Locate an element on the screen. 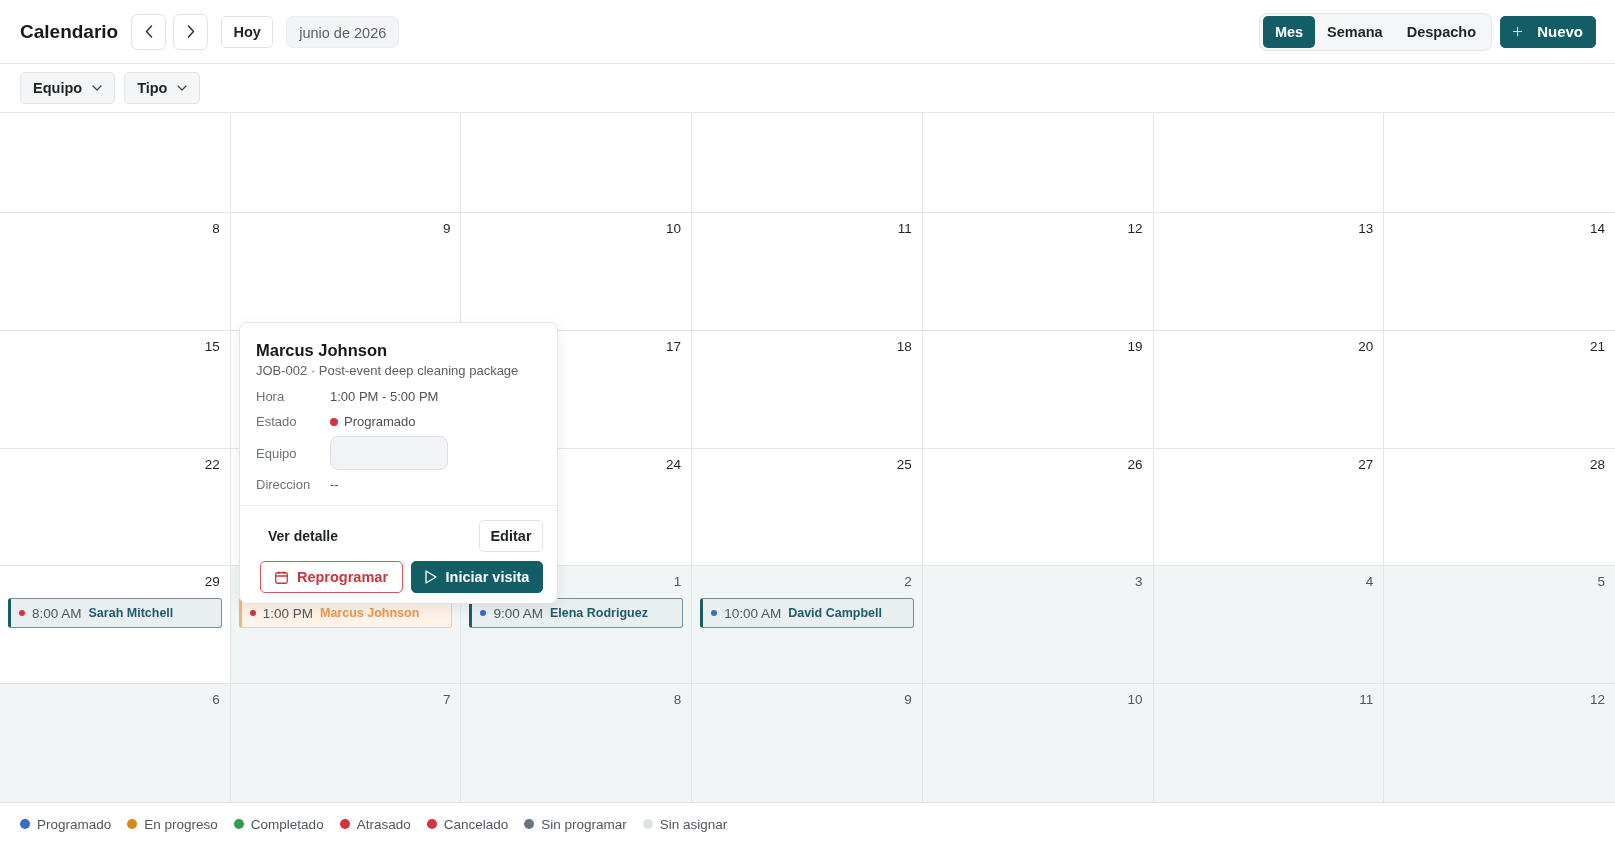 This screenshot has height=845, width=1615. day-number: 28 is located at coordinates (1597, 464).